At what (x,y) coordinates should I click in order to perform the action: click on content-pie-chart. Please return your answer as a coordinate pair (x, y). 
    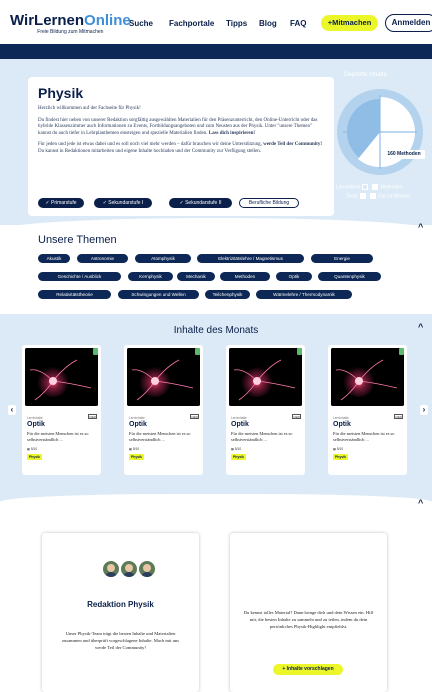
    Looking at the image, I should click on (380, 132).